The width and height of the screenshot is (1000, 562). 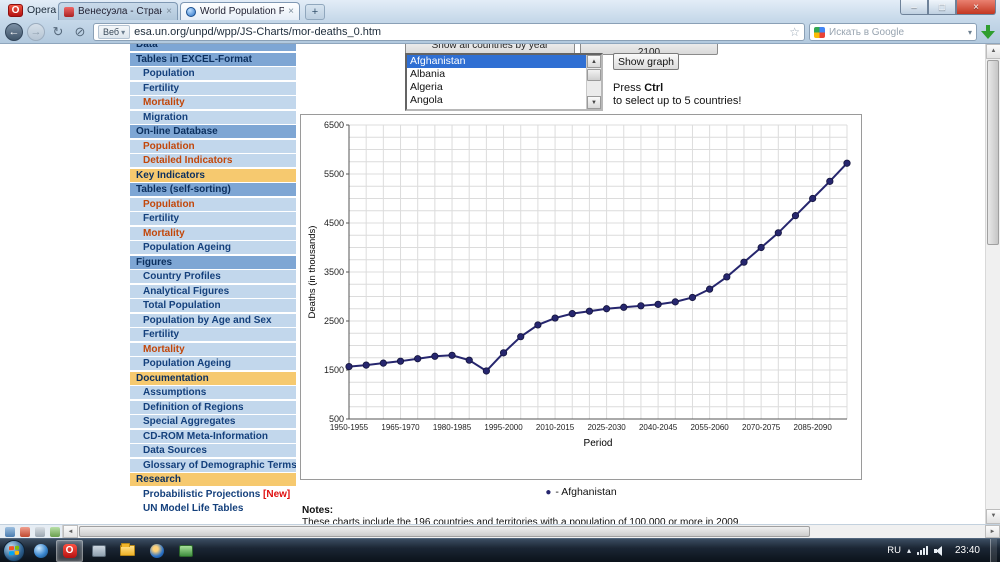 I want to click on sidebar-item: Total Population, so click(x=213, y=305).